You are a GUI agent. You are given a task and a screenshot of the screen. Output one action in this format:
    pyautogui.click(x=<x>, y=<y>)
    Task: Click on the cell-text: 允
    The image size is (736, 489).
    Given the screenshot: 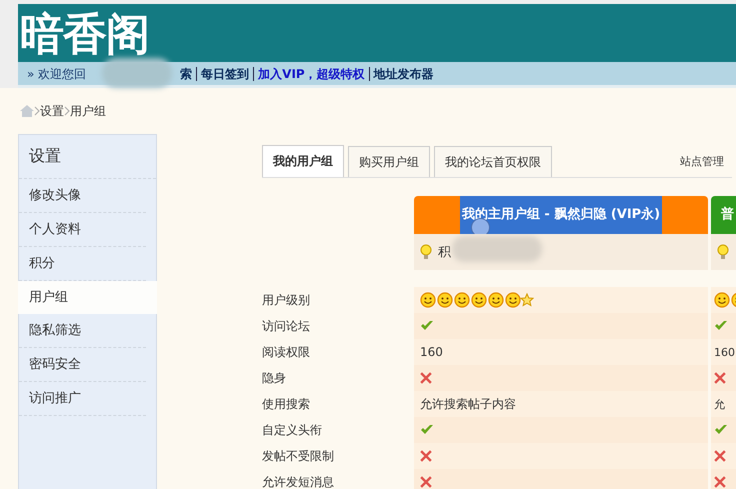 What is the action you would take?
    pyautogui.click(x=719, y=404)
    